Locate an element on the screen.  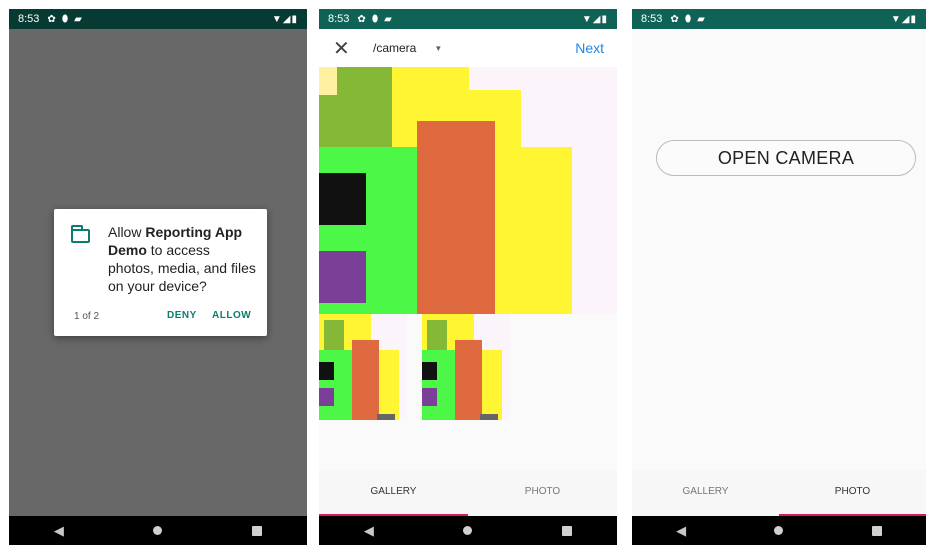
next-button: Next is located at coordinates (589, 48).